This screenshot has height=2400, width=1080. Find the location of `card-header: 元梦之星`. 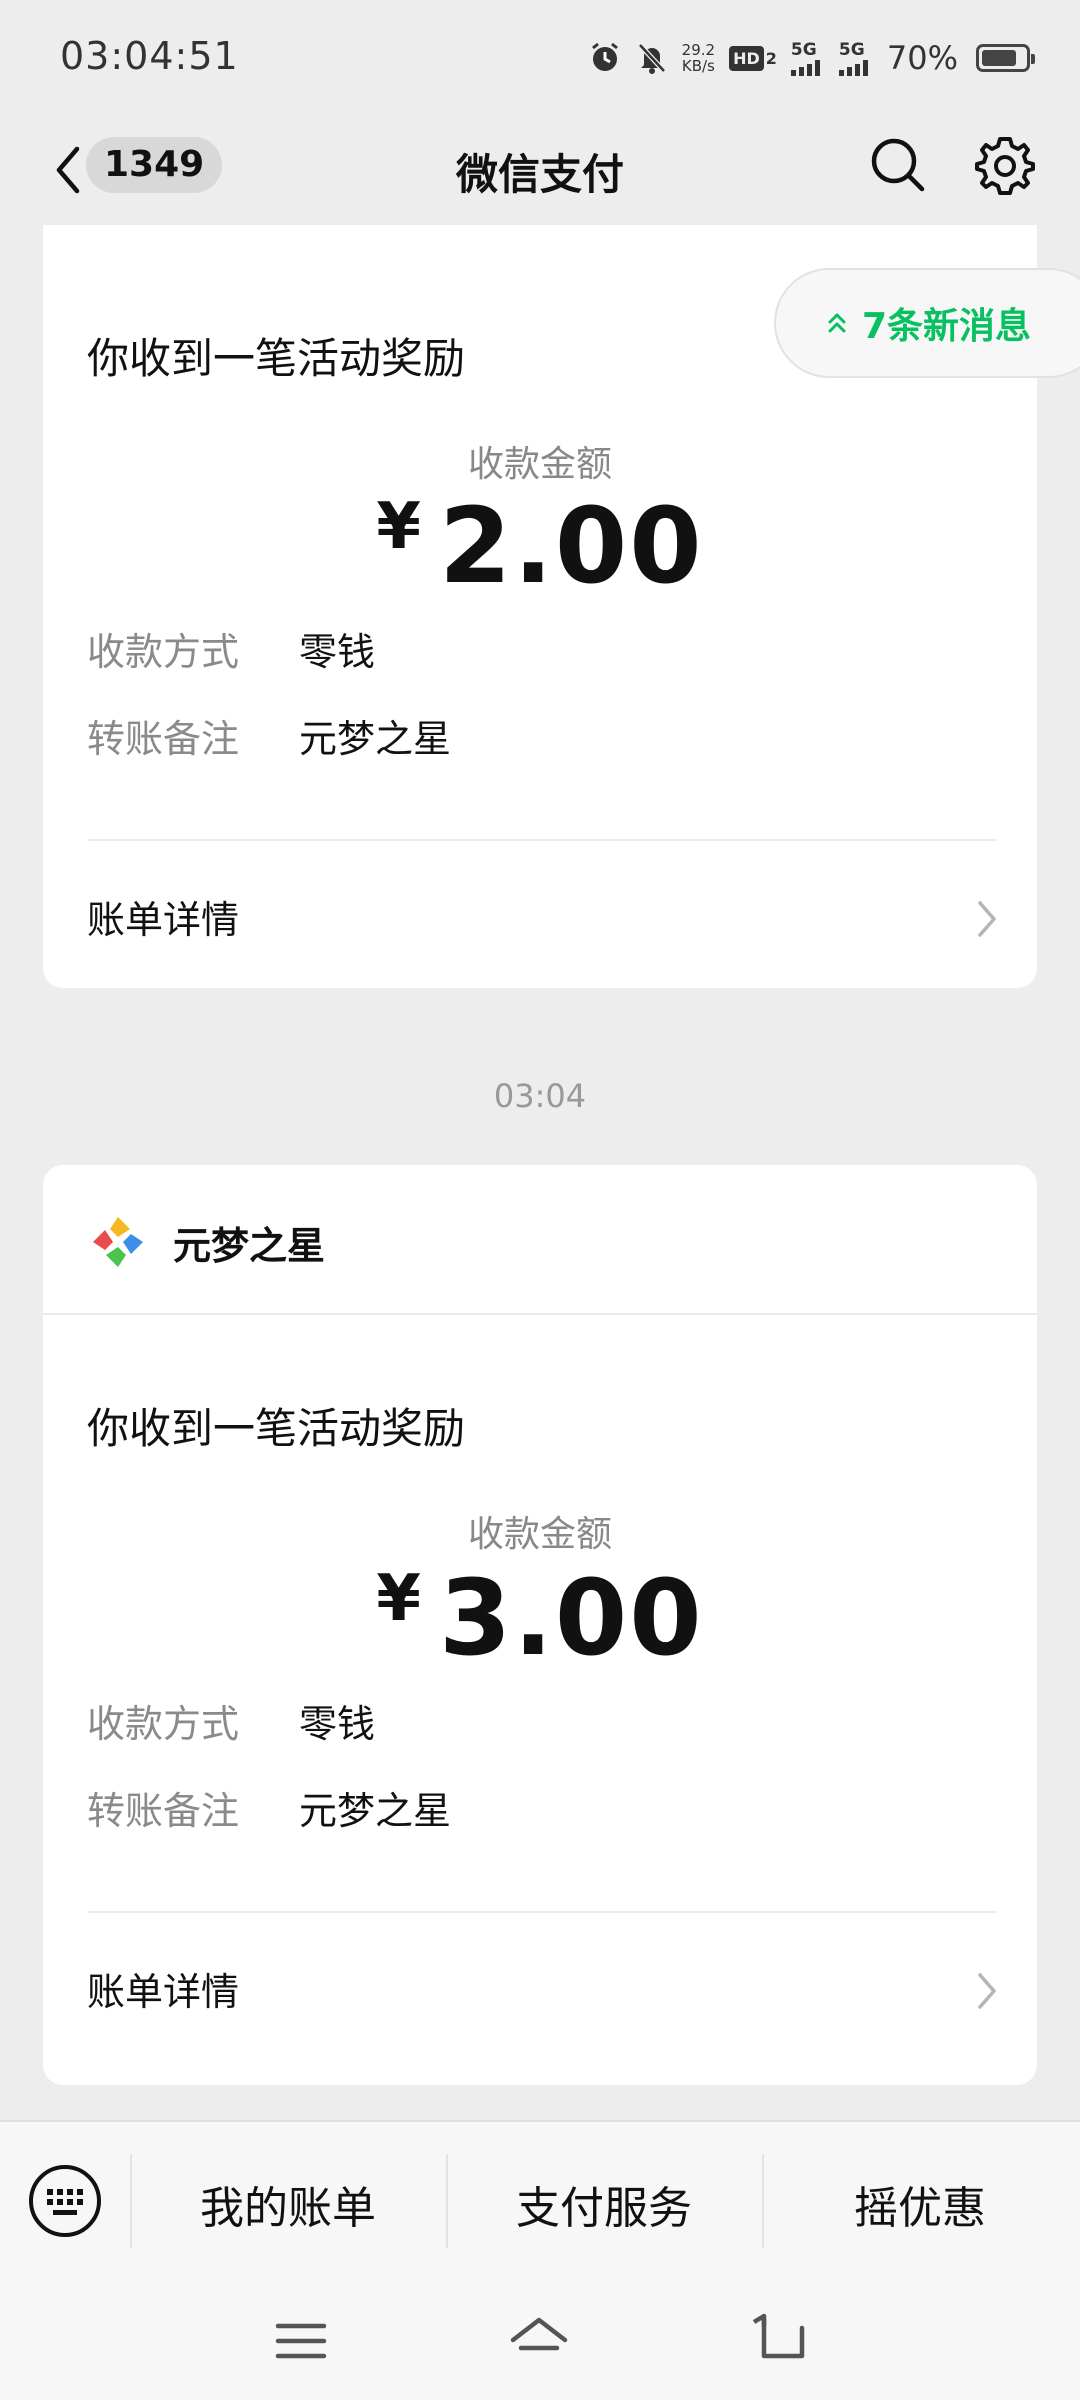

card-header: 元梦之星 is located at coordinates (540, 1240).